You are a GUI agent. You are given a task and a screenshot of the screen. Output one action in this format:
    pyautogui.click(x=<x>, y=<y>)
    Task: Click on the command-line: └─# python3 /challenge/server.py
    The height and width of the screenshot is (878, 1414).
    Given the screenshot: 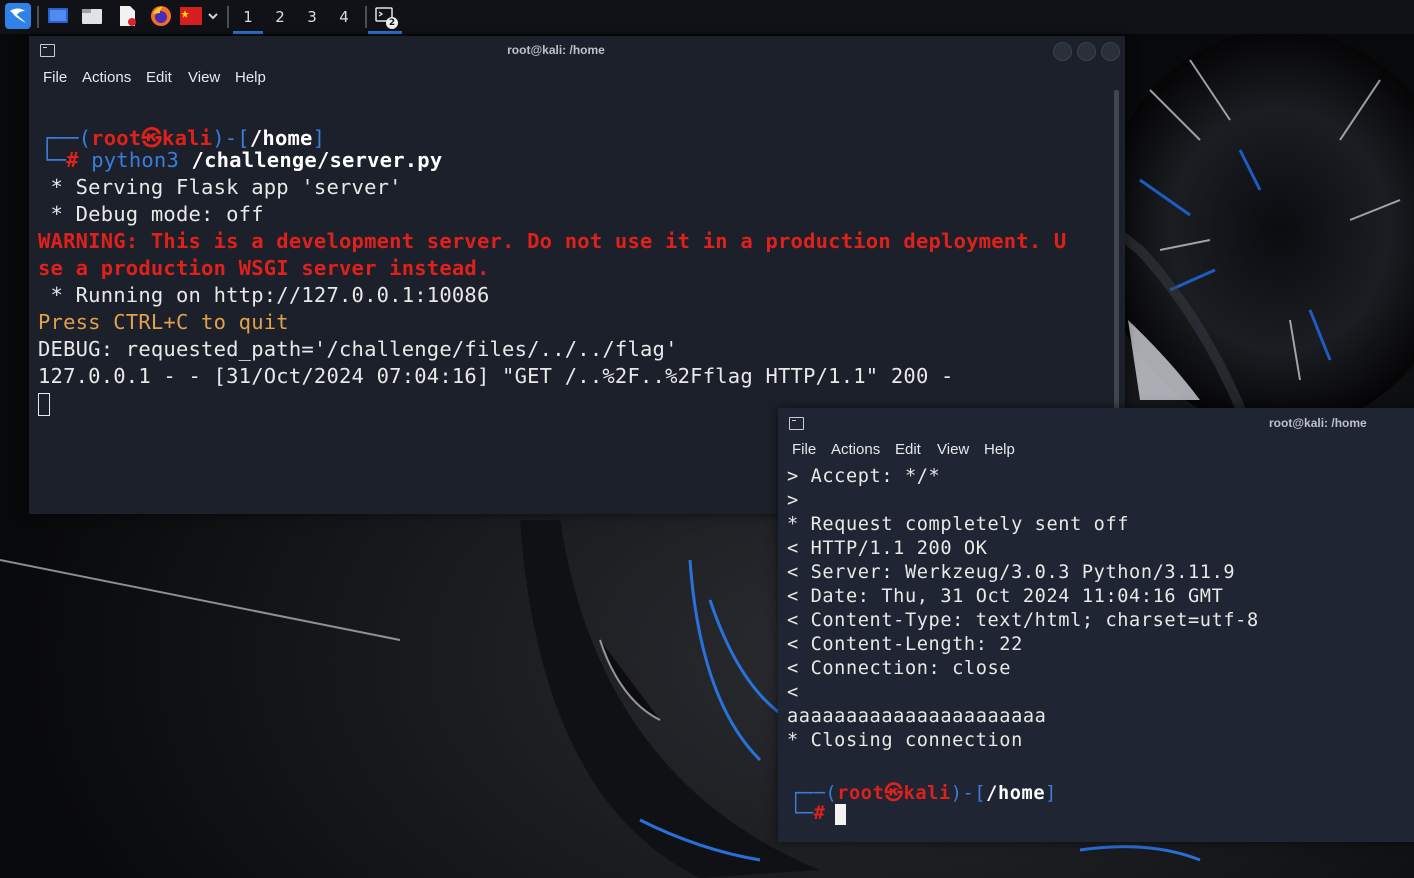 What is the action you would take?
    pyautogui.click(x=242, y=160)
    